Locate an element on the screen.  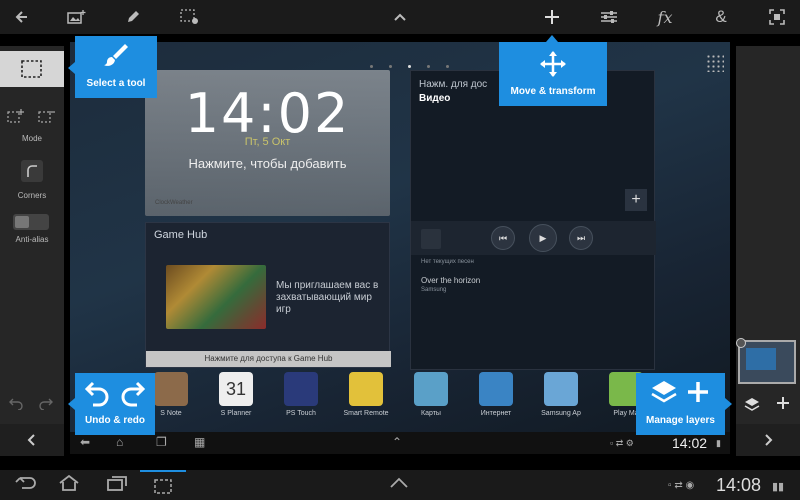
ampersand-label: & is located at coordinates (721, 16).